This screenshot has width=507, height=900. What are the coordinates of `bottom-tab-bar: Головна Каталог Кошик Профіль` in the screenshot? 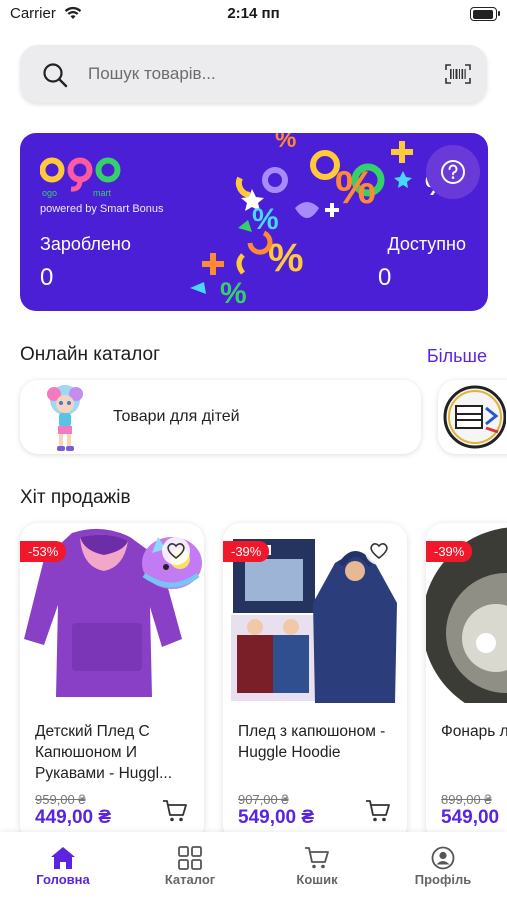 It's located at (253, 866).